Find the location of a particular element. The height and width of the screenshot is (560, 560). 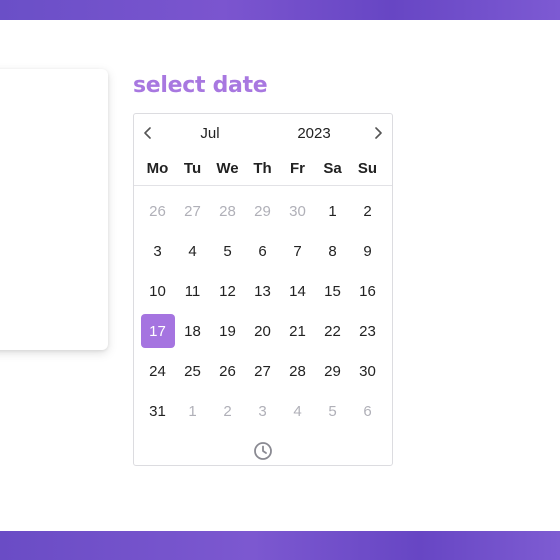

day-cell: 29 is located at coordinates (332, 371).